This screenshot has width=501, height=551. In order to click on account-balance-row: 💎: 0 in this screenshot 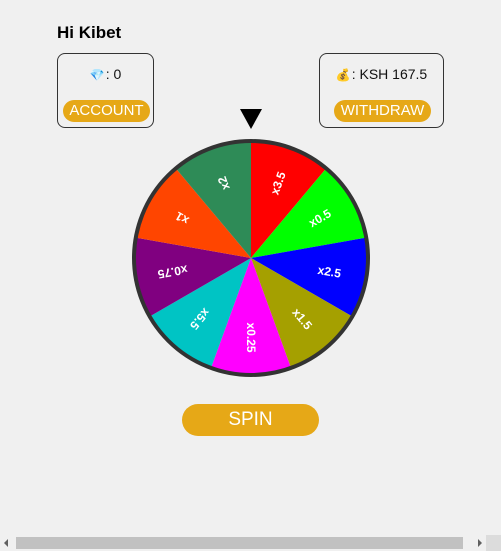, I will do `click(105, 74)`.